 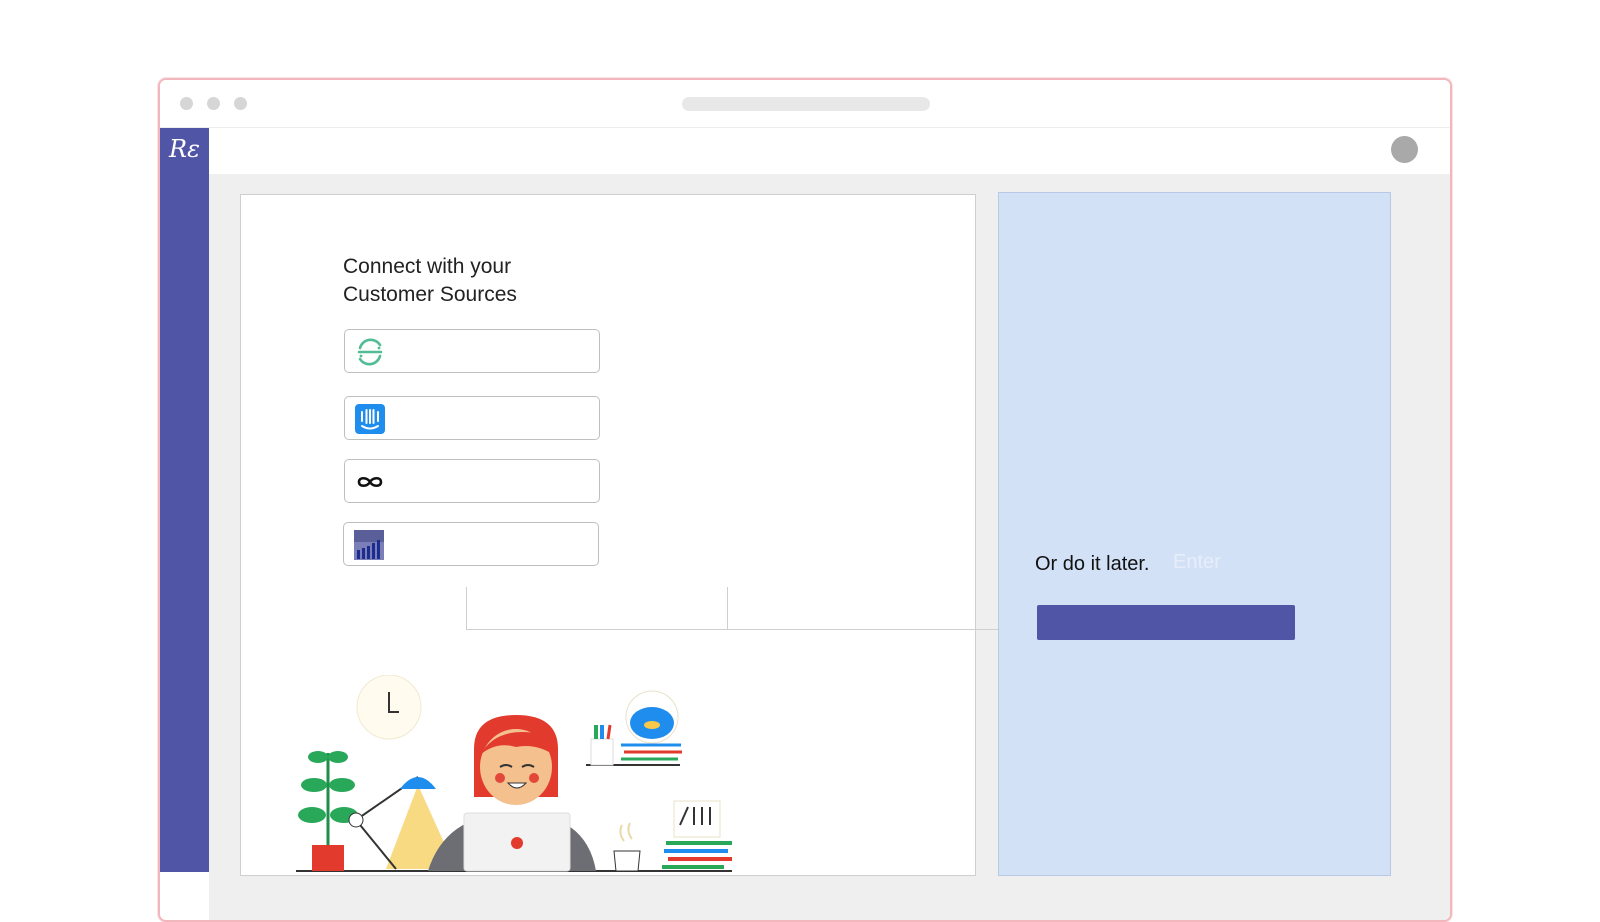 I want to click on title-bar, so click(x=805, y=104).